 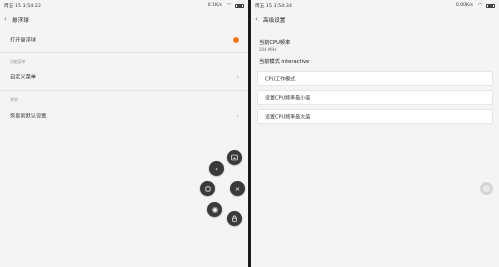 I want to click on screenshot-button, so click(x=234, y=157).